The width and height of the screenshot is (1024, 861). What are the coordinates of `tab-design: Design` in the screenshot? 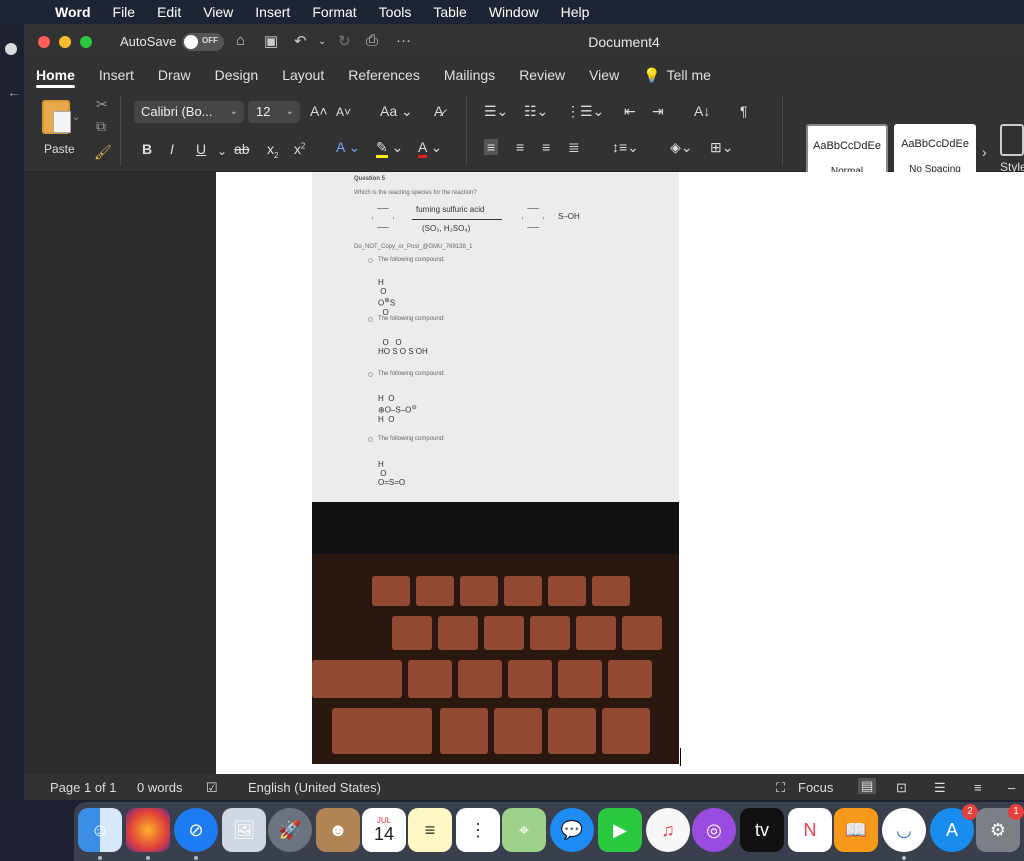 It's located at (237, 75).